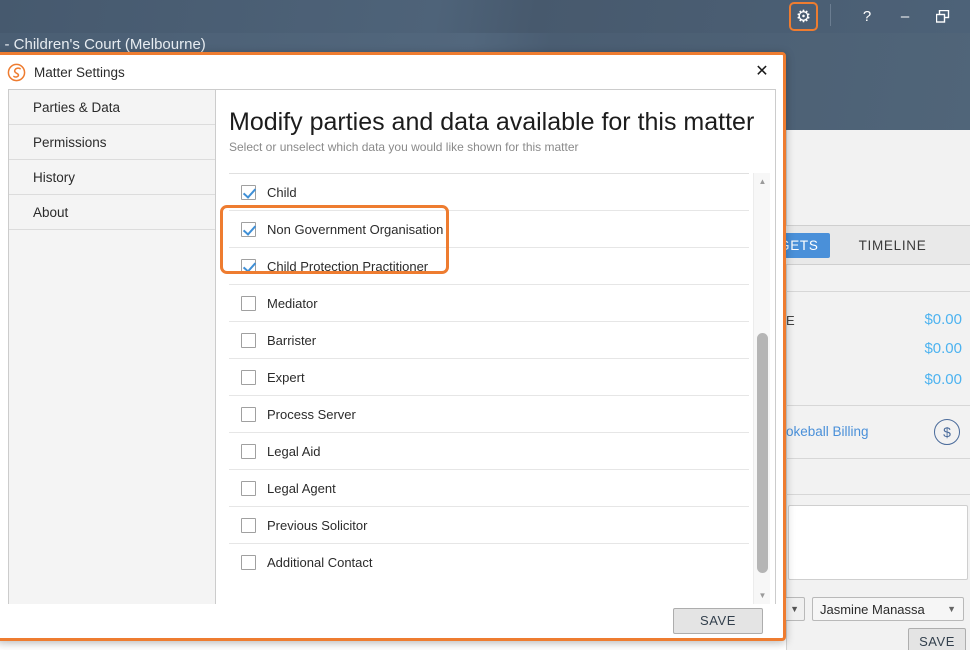  Describe the element at coordinates (391, 72) in the screenshot. I see `dialog-titlebar: Matter Settings ✕` at that location.